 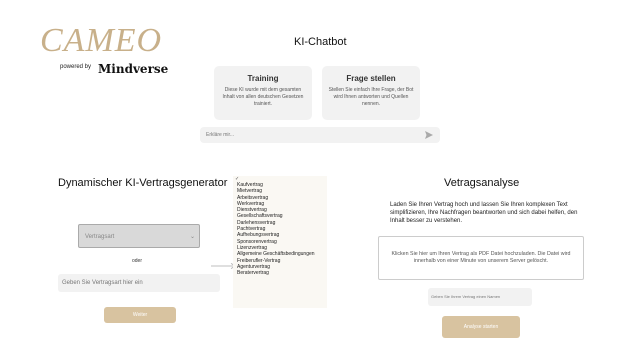 What do you see at coordinates (280, 273) in the screenshot?
I see `dropdown-option: Beratervertrag` at bounding box center [280, 273].